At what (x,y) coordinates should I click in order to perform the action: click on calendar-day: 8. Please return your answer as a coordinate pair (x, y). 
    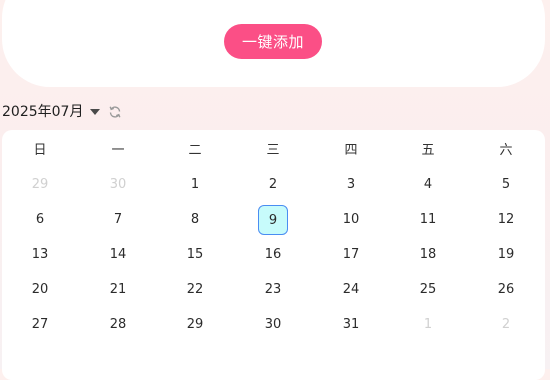
    Looking at the image, I should click on (195, 220).